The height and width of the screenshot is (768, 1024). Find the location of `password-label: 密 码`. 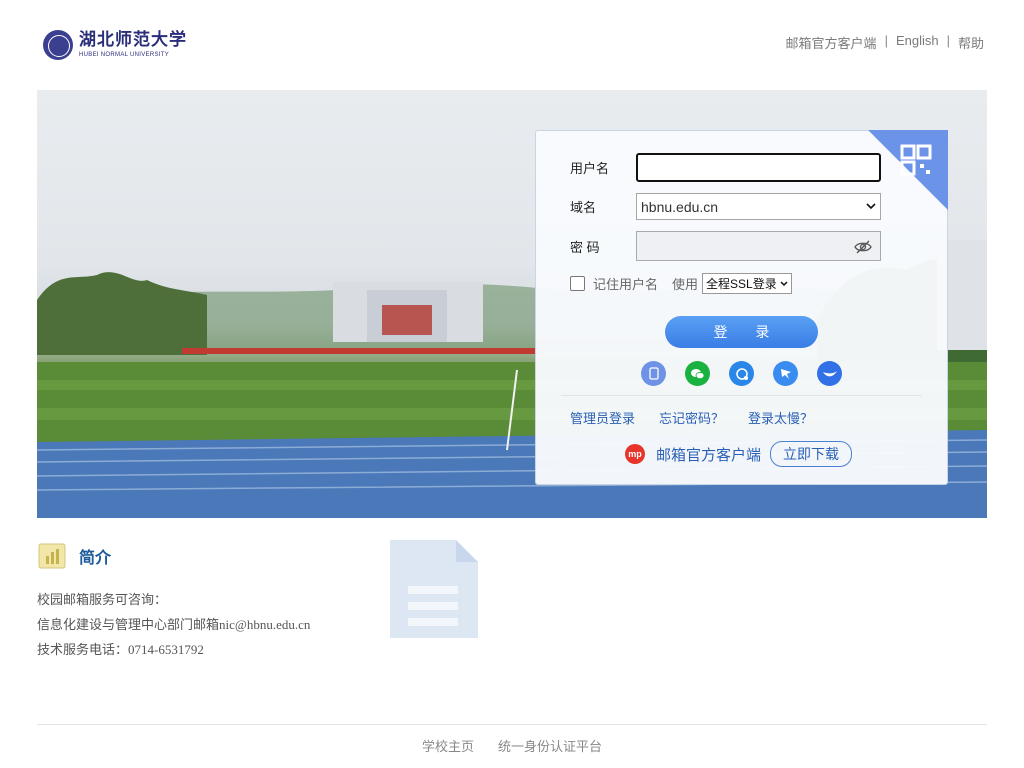

password-label: 密 码 is located at coordinates (585, 247).